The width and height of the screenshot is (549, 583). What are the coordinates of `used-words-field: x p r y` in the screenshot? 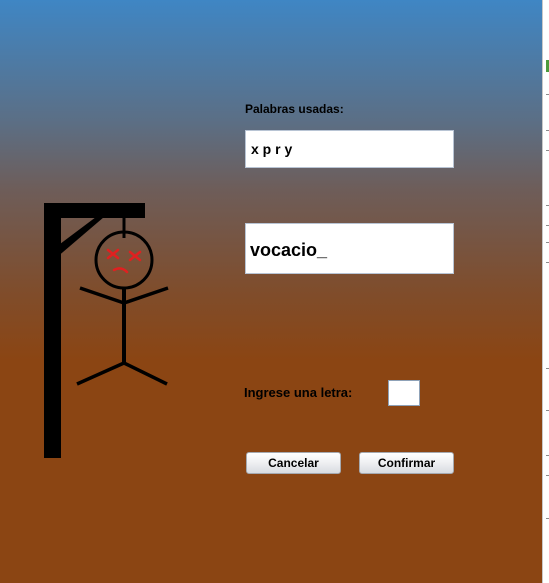 It's located at (349, 149).